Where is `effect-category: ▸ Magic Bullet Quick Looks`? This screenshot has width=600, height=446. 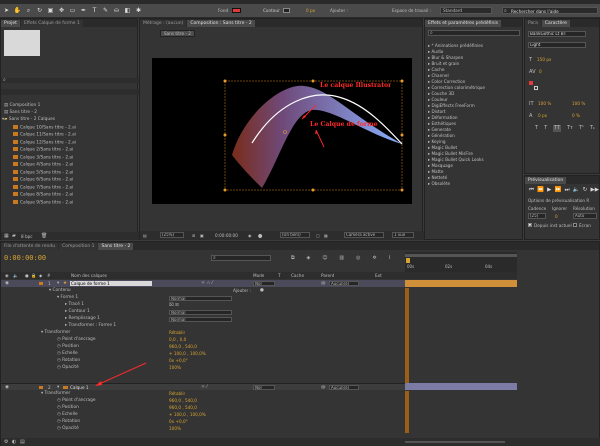
effect-category: ▸ Magic Bullet Quick Looks is located at coordinates (456, 160).